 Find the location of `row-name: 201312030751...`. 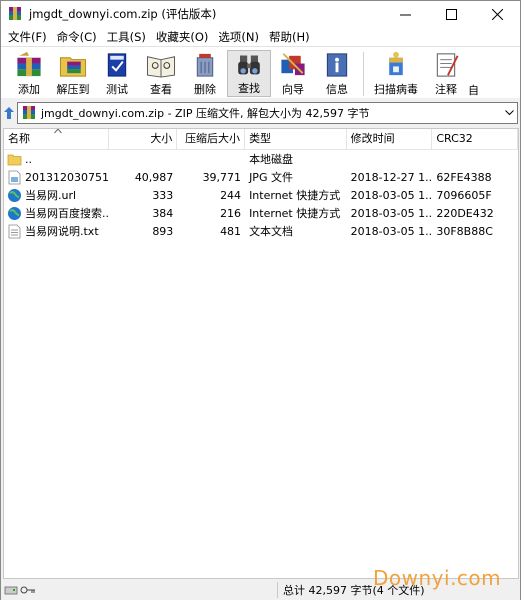

row-name: 201312030751... is located at coordinates (67, 177).